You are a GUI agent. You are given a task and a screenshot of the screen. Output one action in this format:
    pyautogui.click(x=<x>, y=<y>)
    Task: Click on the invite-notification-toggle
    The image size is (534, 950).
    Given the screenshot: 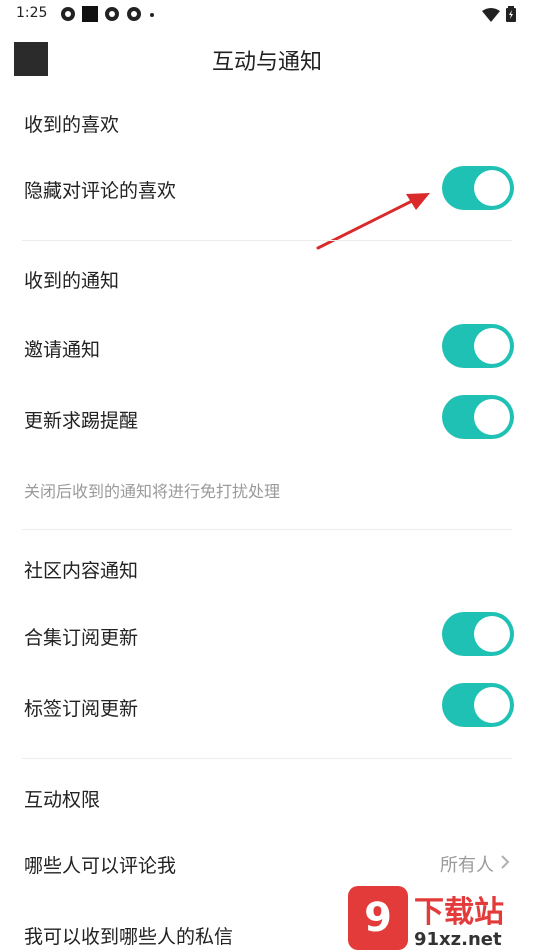 What is the action you would take?
    pyautogui.click(x=478, y=346)
    